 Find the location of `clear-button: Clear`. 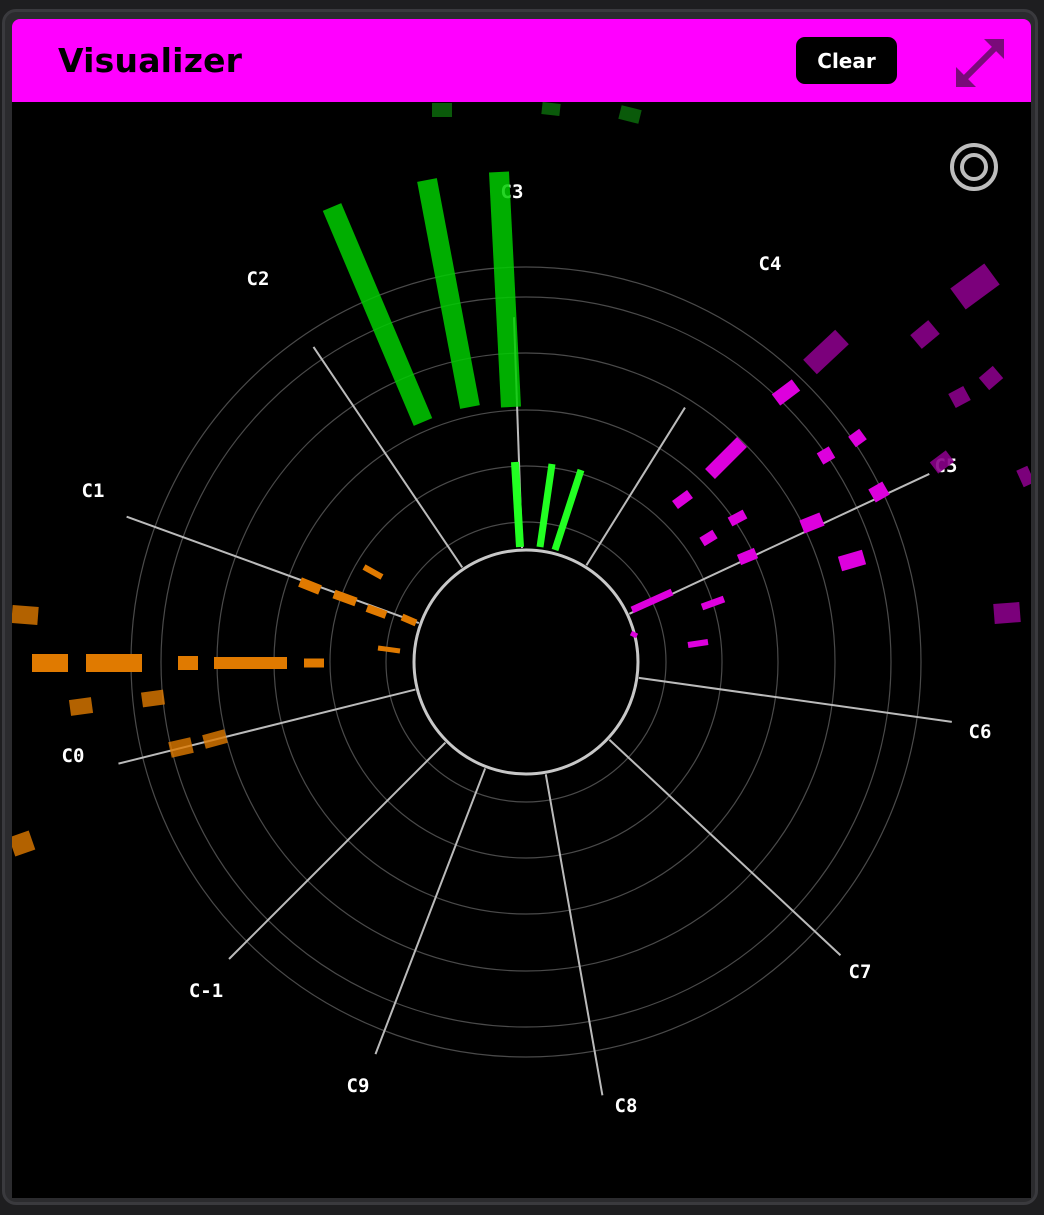

clear-button: Clear is located at coordinates (846, 60).